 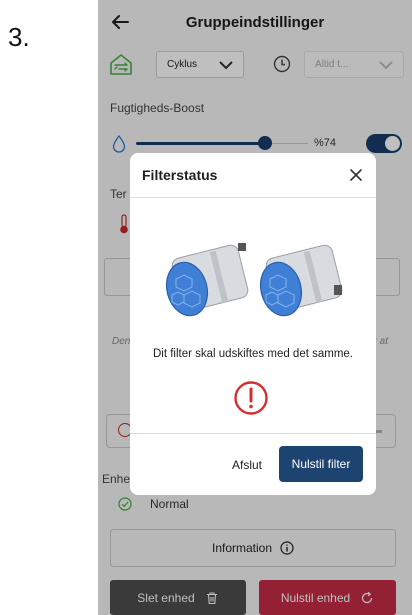 What do you see at coordinates (254, 280) in the screenshot?
I see `filter-cartridges-image` at bounding box center [254, 280].